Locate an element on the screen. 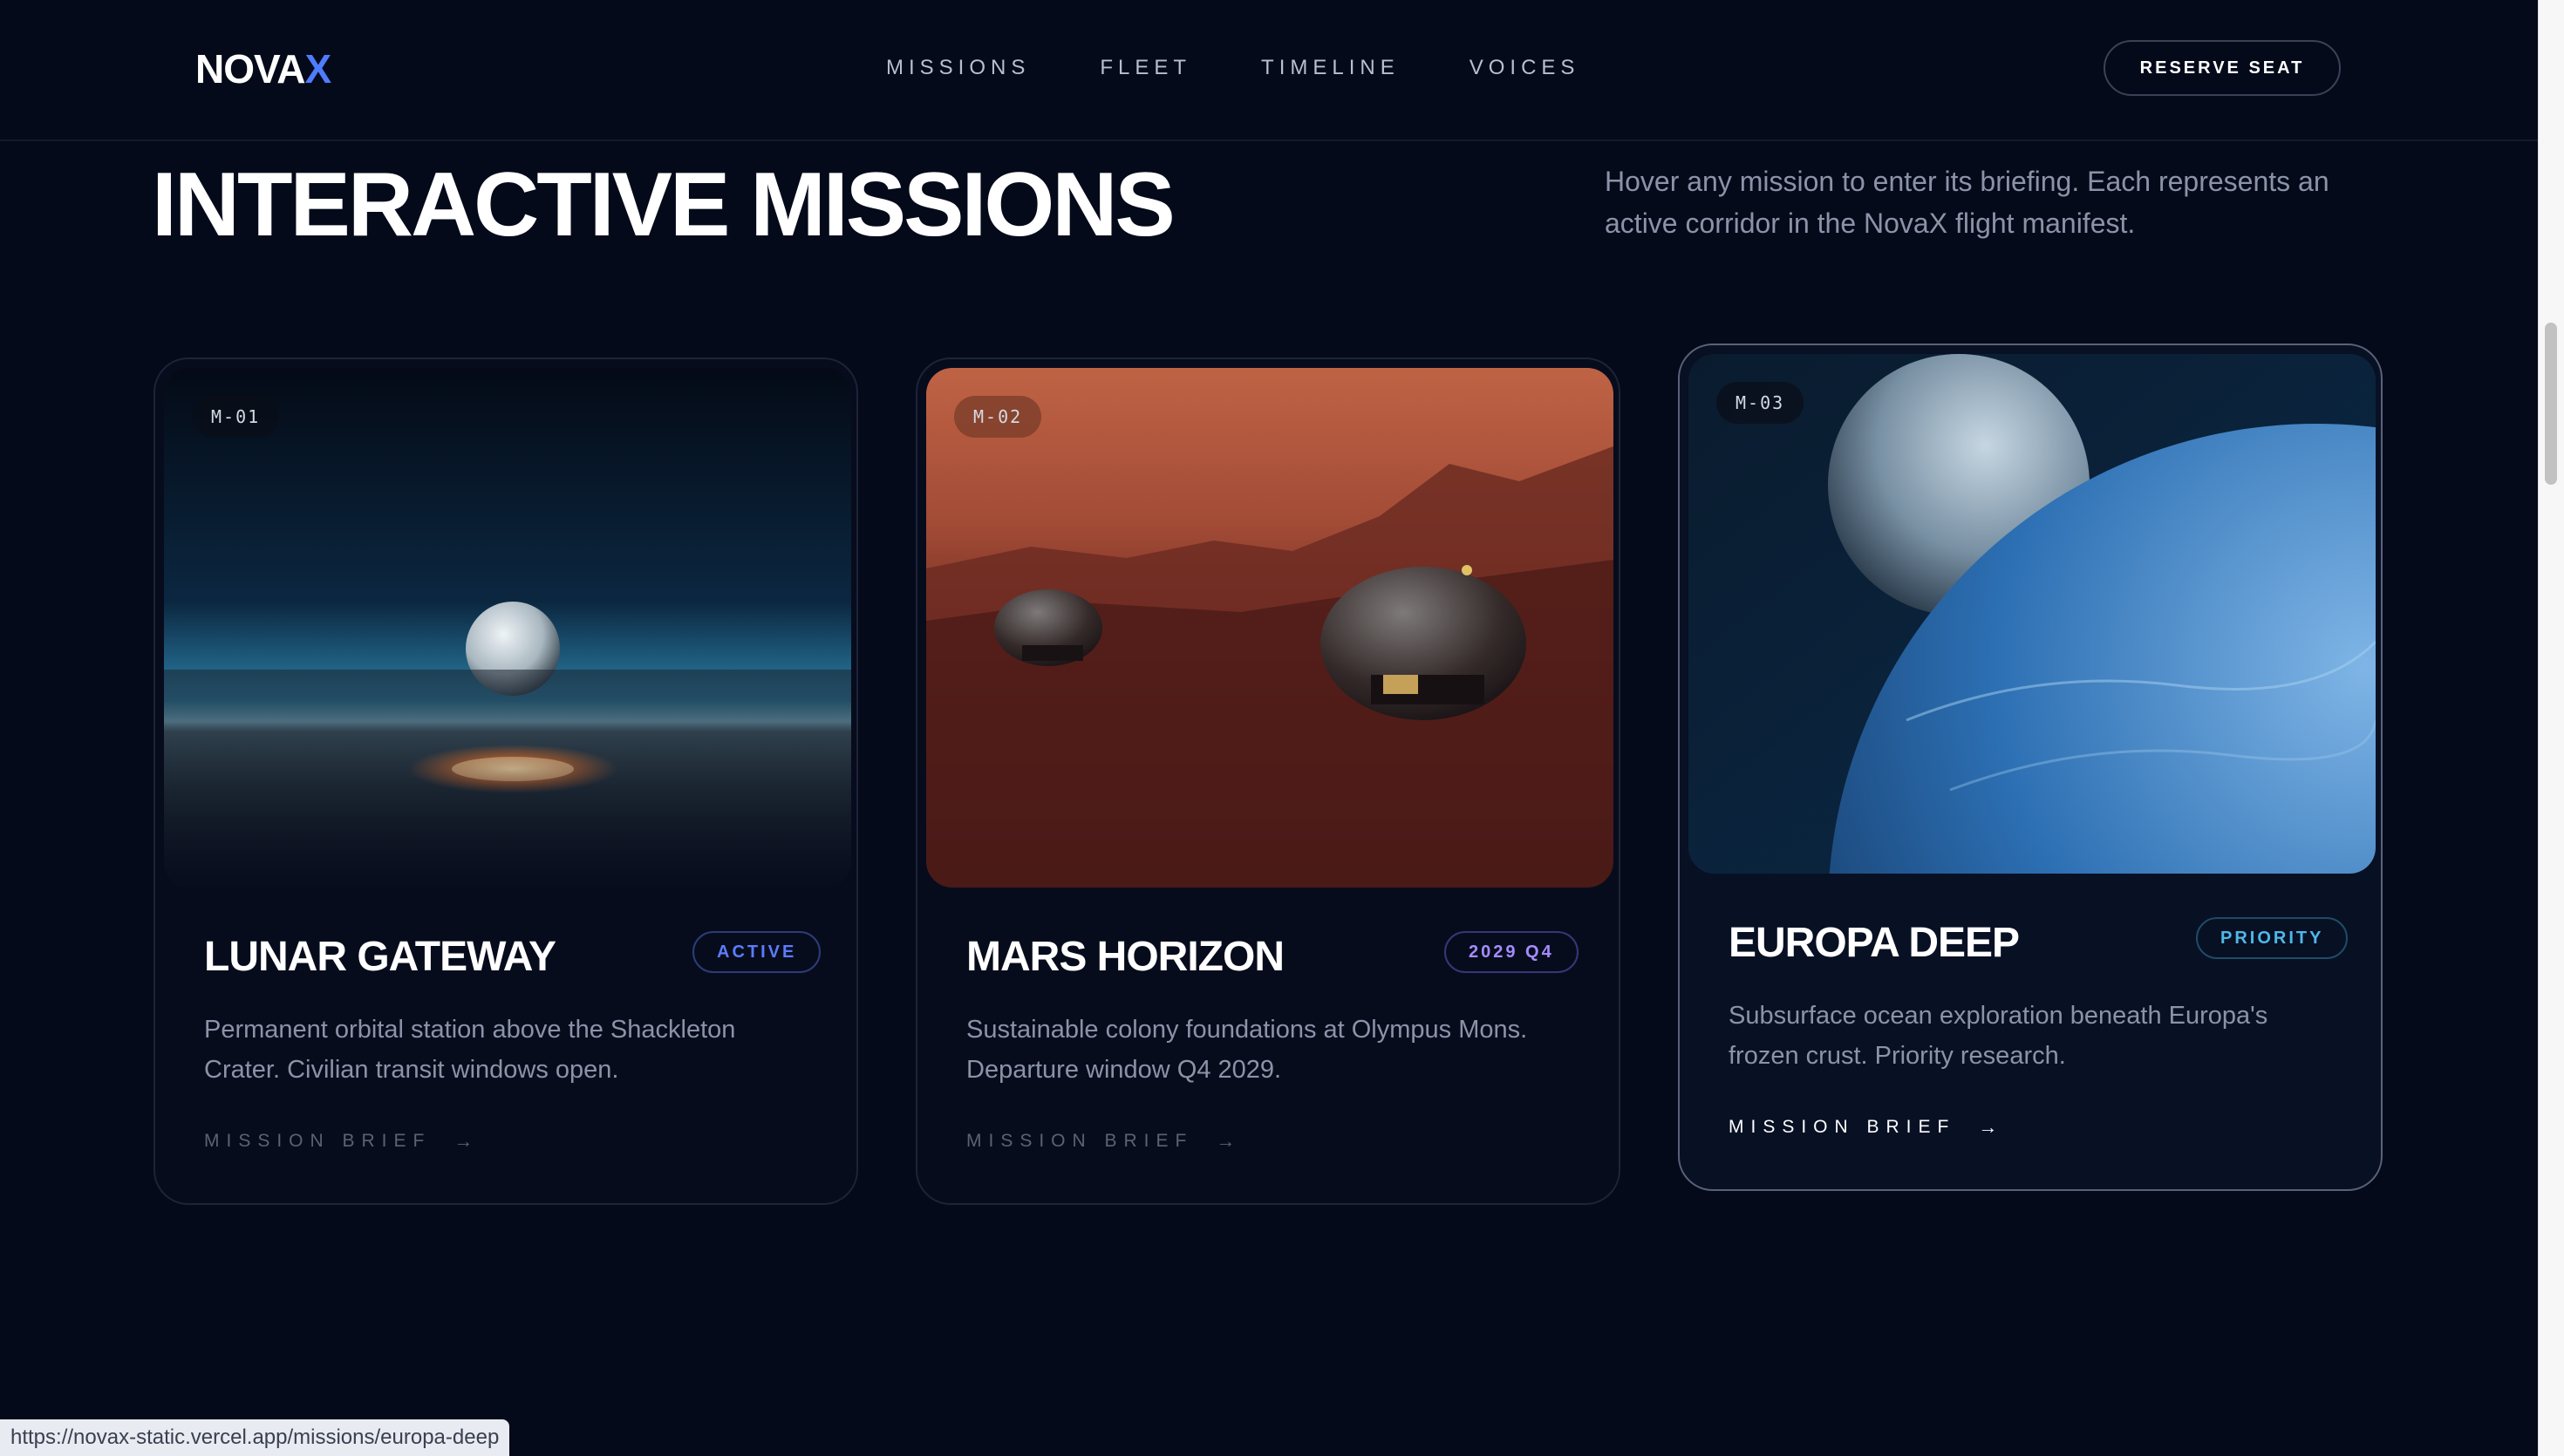 The image size is (2564, 1456). mission-code-tag: M-01 is located at coordinates (236, 417).